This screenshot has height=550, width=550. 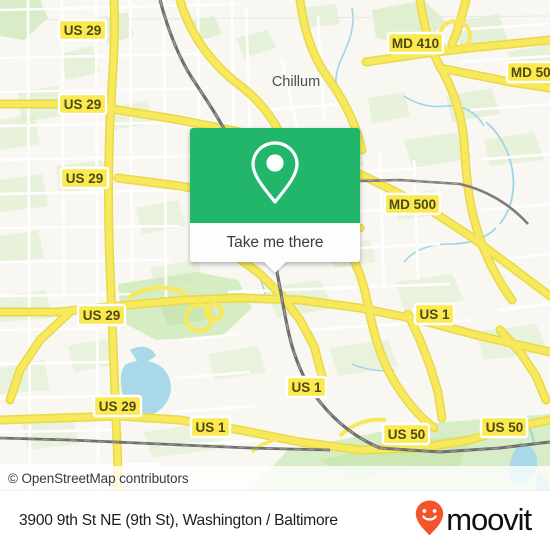 What do you see at coordinates (94, 478) in the screenshot?
I see `osm-attribution-text: © OpenStreetMap contributors` at bounding box center [94, 478].